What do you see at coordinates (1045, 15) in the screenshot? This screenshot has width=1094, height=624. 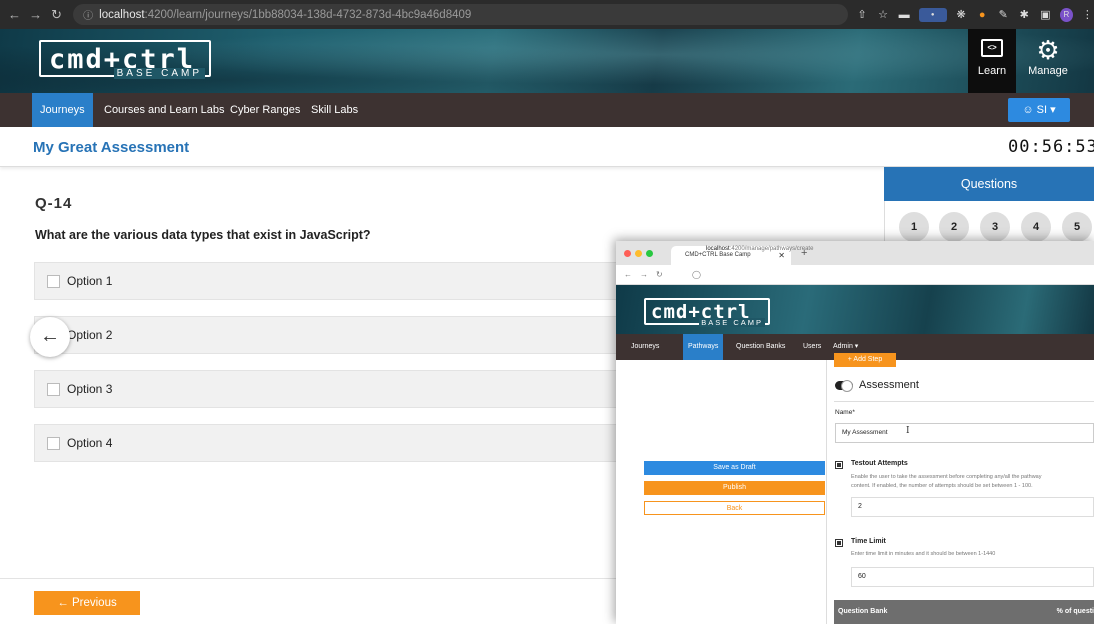 I see `sidebar-icon: ▣` at bounding box center [1045, 15].